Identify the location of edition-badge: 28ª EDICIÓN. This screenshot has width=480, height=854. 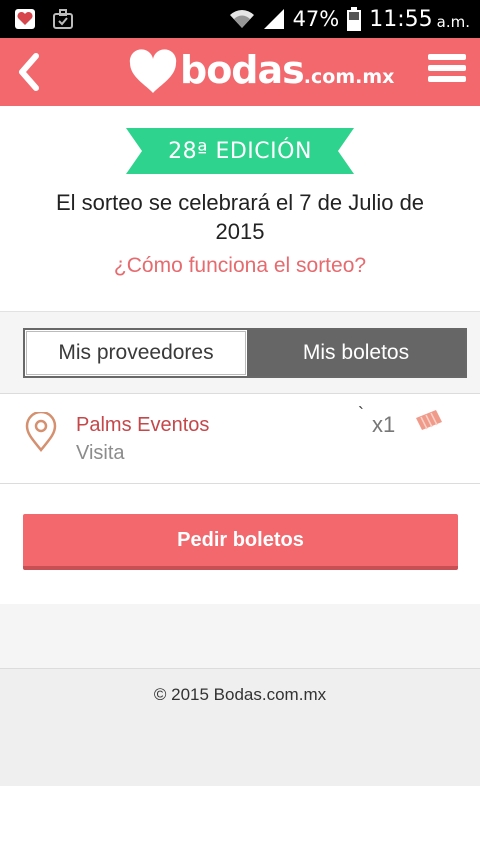
(240, 151).